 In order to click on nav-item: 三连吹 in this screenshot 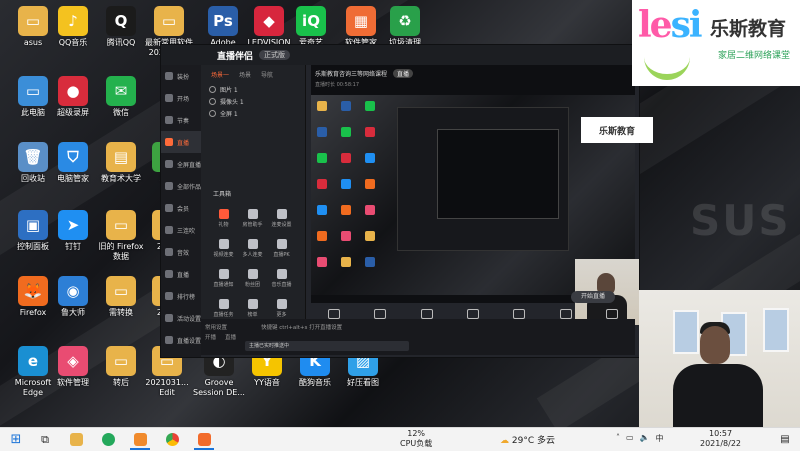, I will do `click(181, 230)`.